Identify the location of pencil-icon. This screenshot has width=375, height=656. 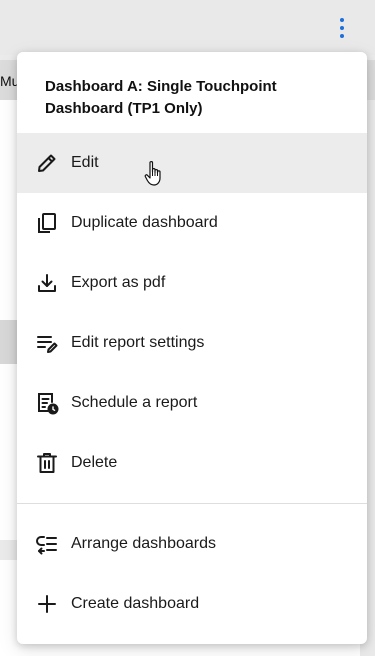
(47, 163).